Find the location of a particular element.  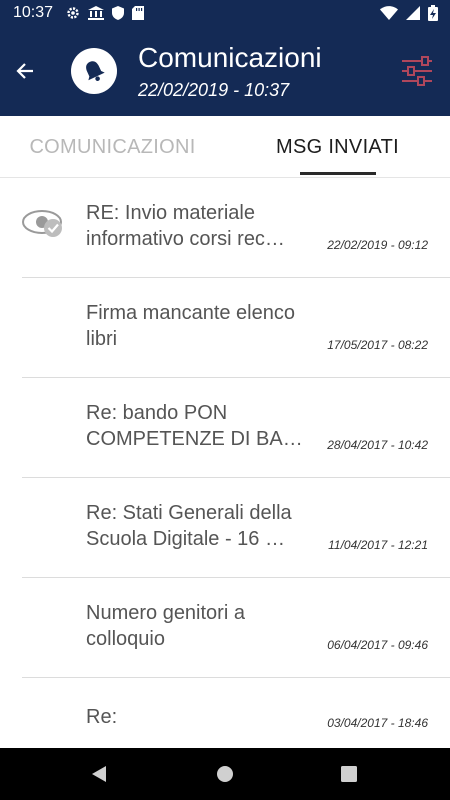

settings-gear-icon is located at coordinates (73, 13).